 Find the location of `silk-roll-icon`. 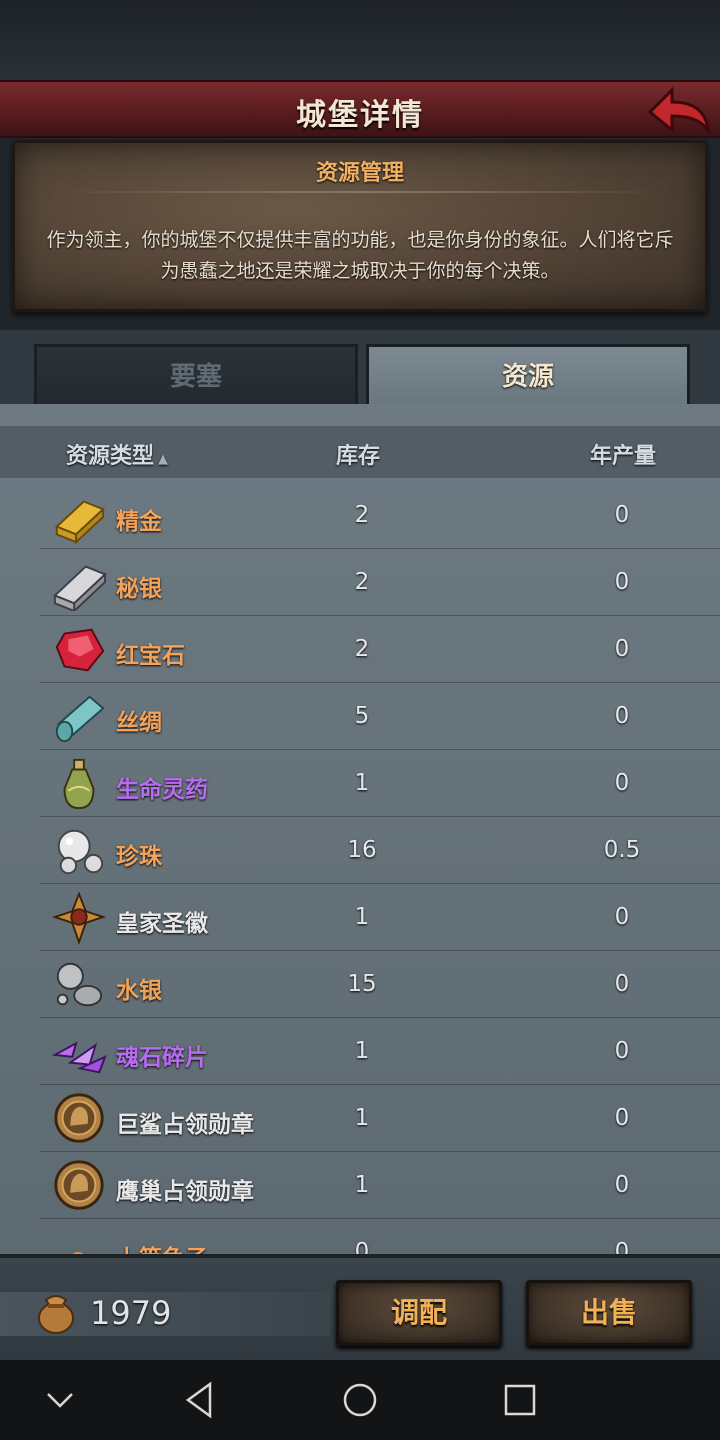

silk-roll-icon is located at coordinates (80, 719).